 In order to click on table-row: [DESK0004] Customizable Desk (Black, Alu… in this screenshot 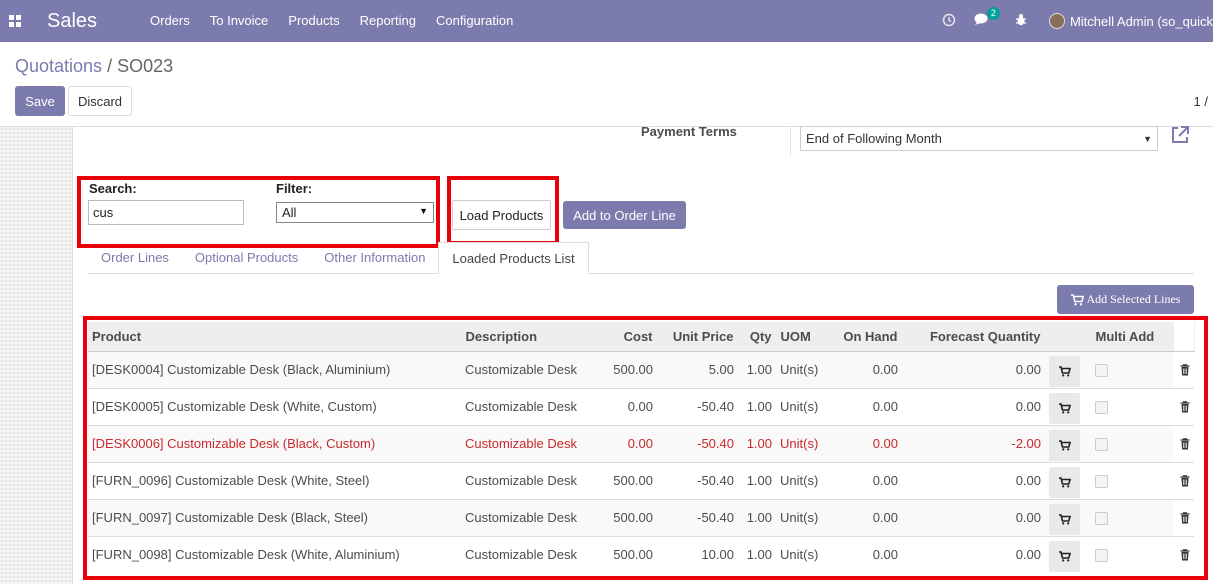, I will do `click(641, 369)`.